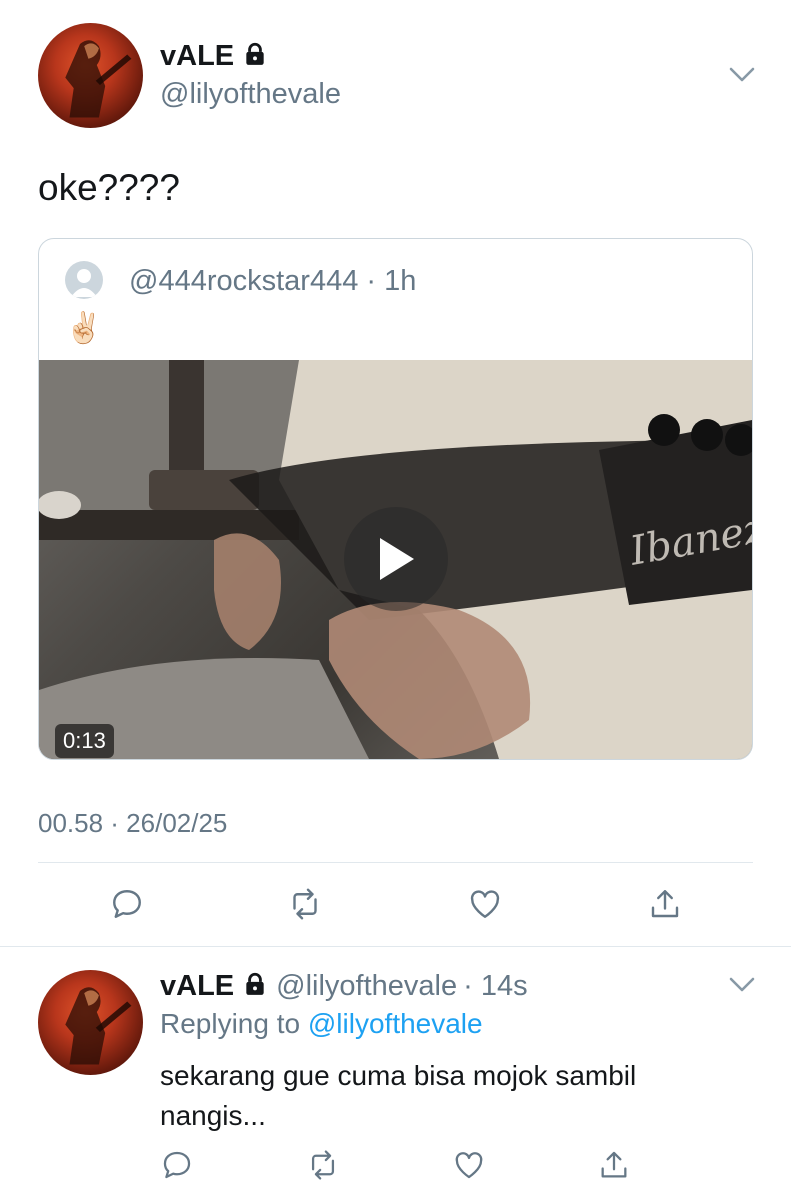  I want to click on replying-to-label: Replying to, so click(230, 1023).